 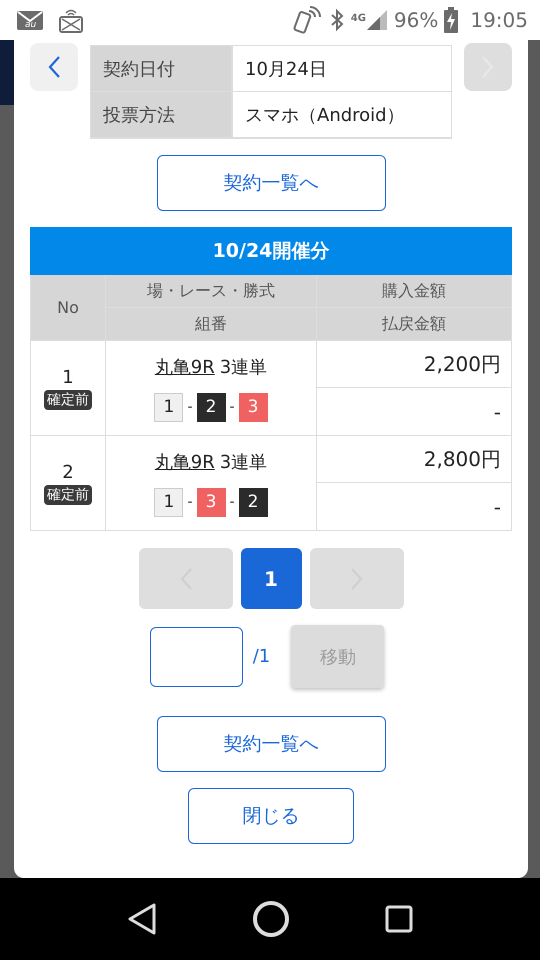 I want to click on purchase-amount: 2,800円, so click(x=414, y=459).